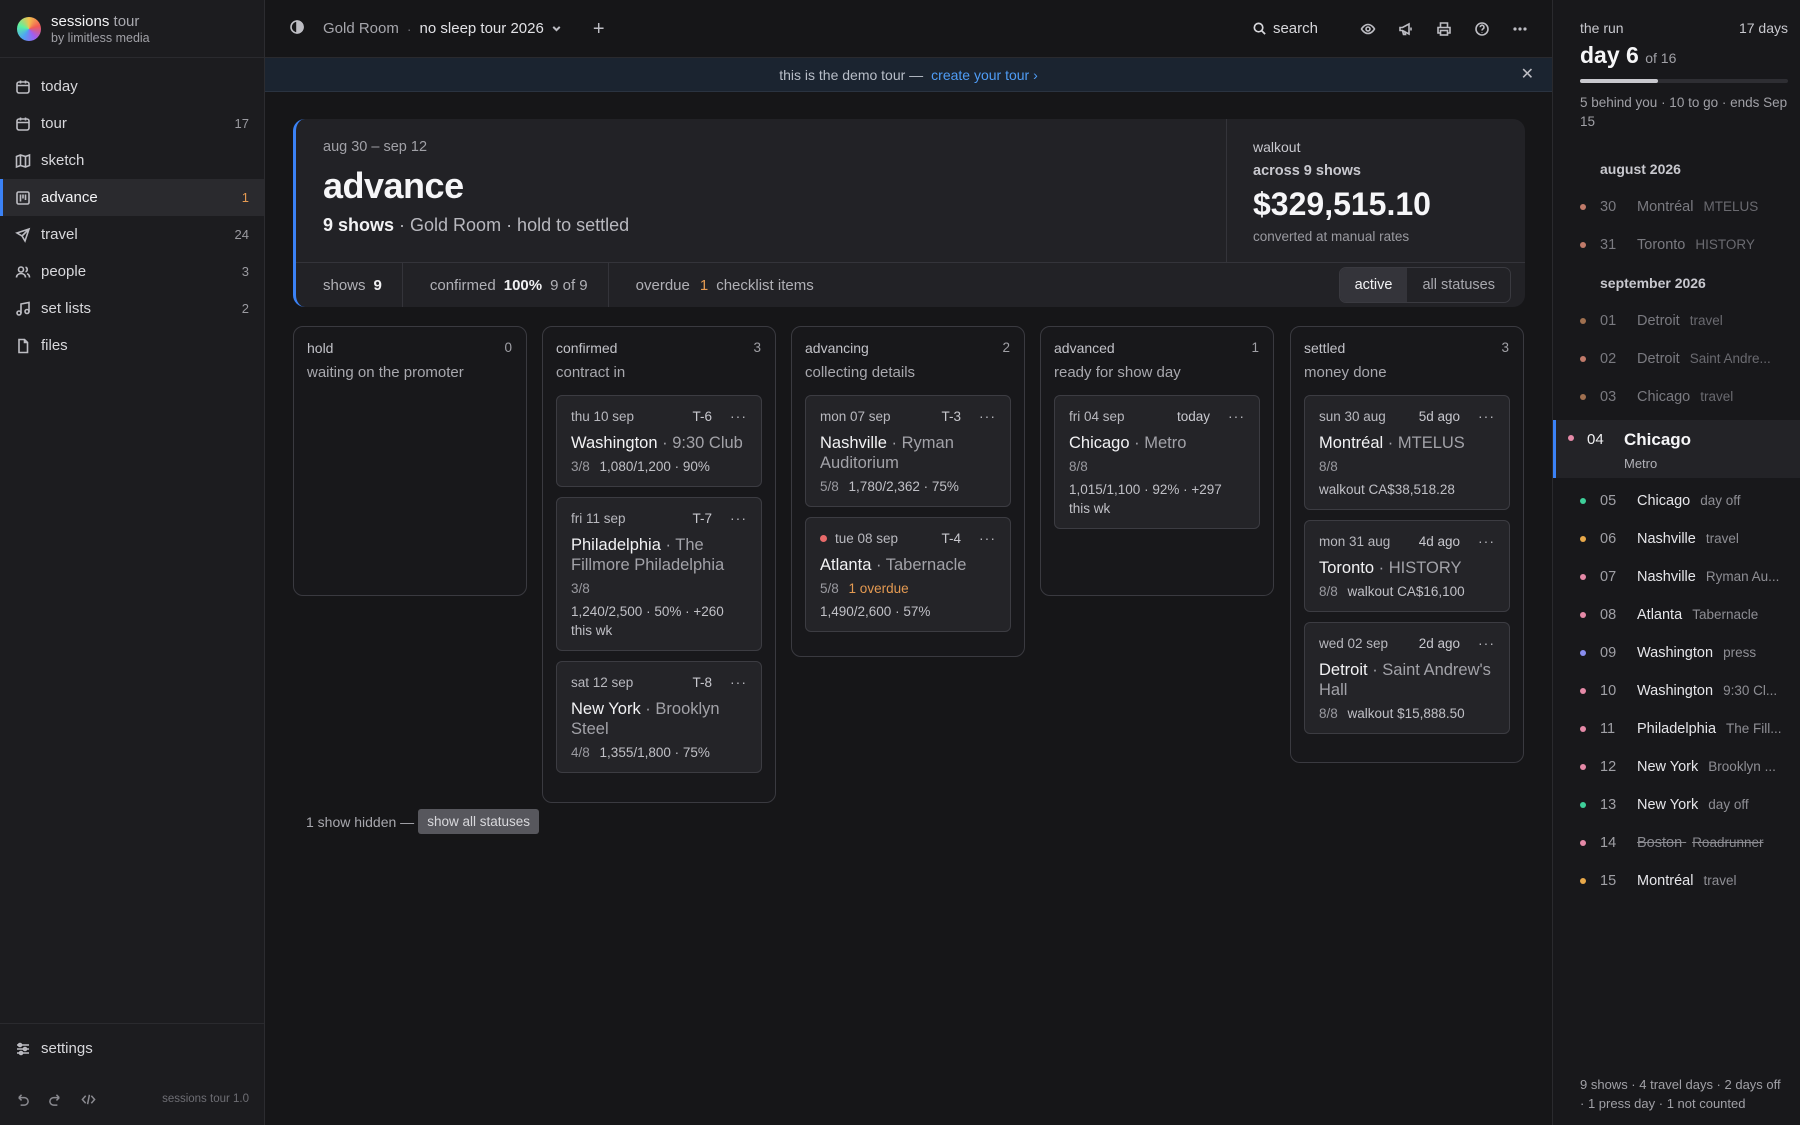 This screenshot has height=1125, width=1800. I want to click on run-day-row: 08 Atlanta Tabernacle, so click(1676, 615).